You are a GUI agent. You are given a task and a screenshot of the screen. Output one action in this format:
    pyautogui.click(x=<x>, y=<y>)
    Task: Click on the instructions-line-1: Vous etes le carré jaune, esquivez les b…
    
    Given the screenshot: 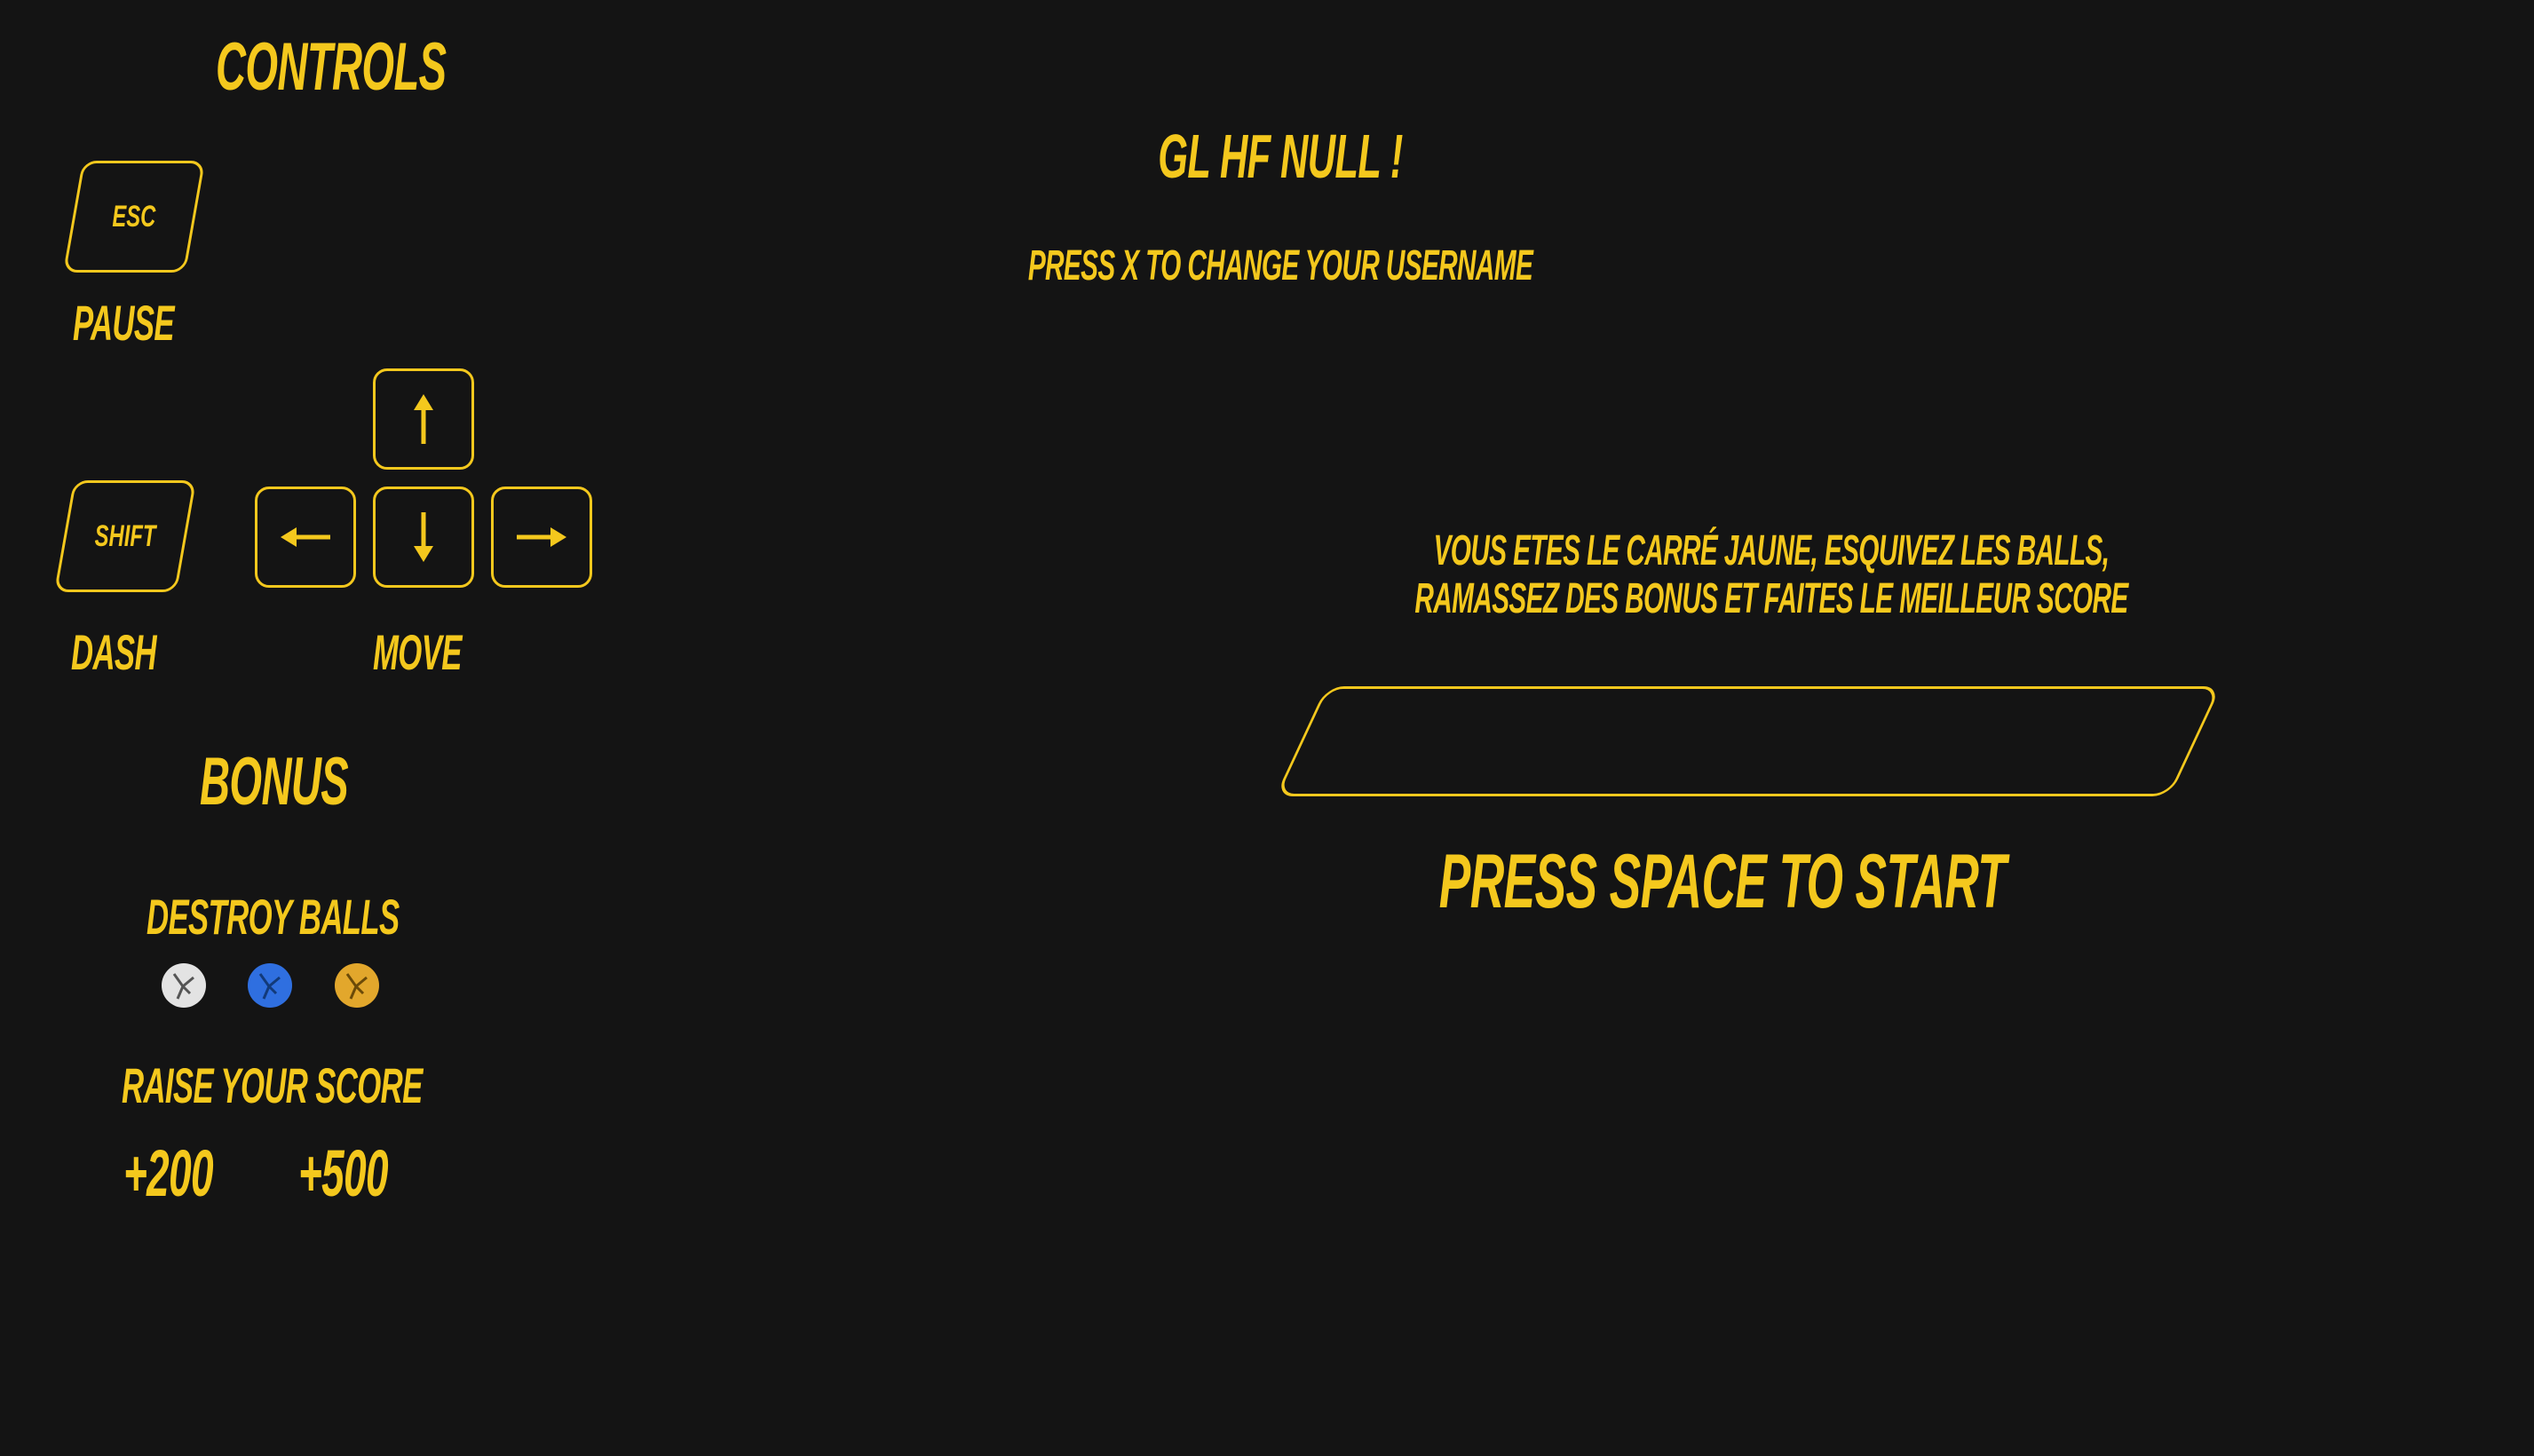 What is the action you would take?
    pyautogui.click(x=1772, y=550)
    